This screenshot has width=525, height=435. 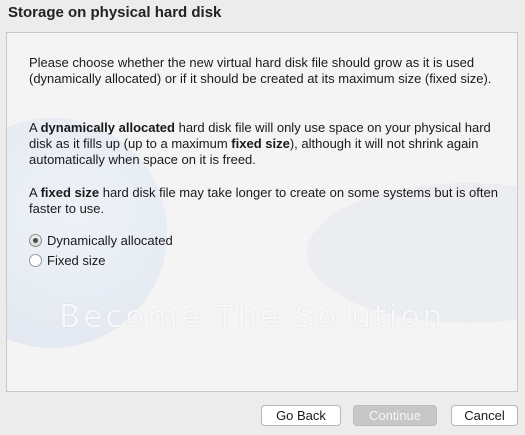 I want to click on cancel-button: Cancel, so click(x=484, y=415).